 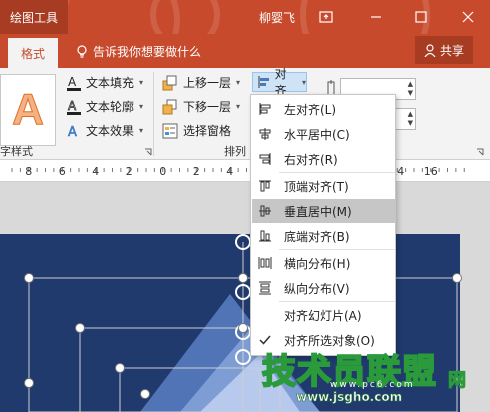 I want to click on person-icon, so click(x=430, y=50).